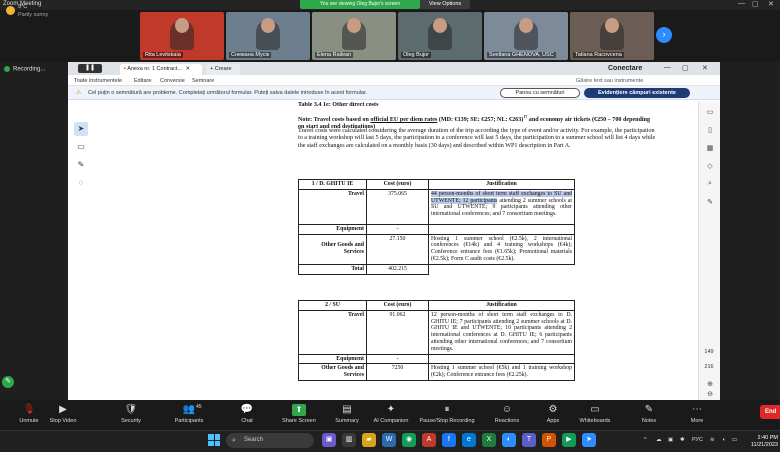  I want to click on participant-tile: Tatiana Racovcena, so click(612, 36).